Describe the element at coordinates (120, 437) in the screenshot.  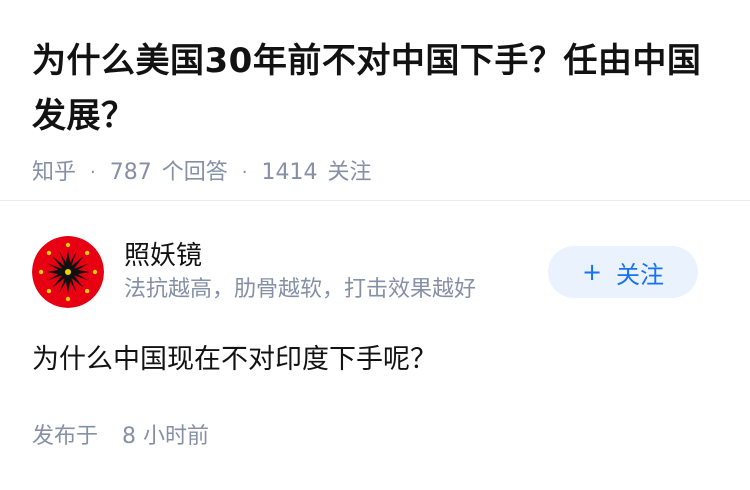
I see `publish-info: 发布于 8 小时前` at that location.